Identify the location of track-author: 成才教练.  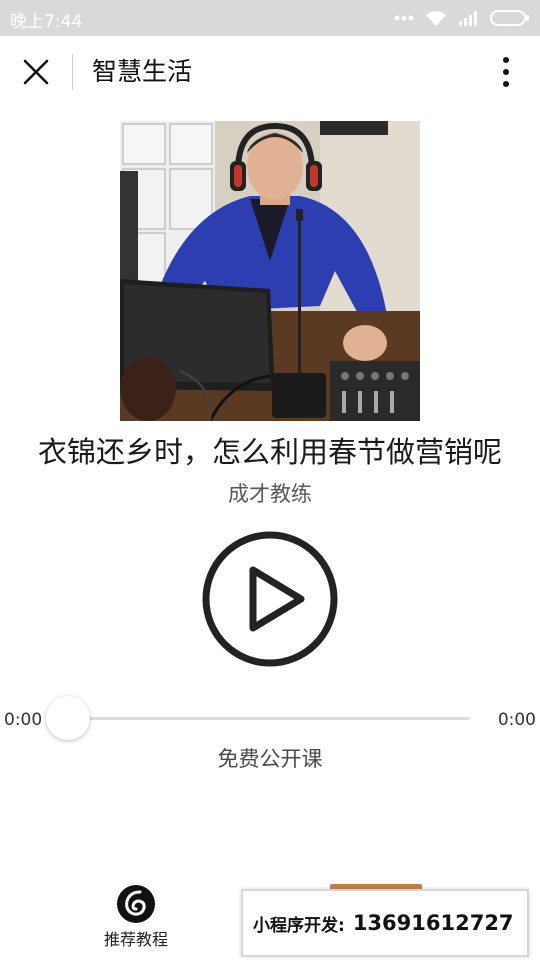
(270, 494).